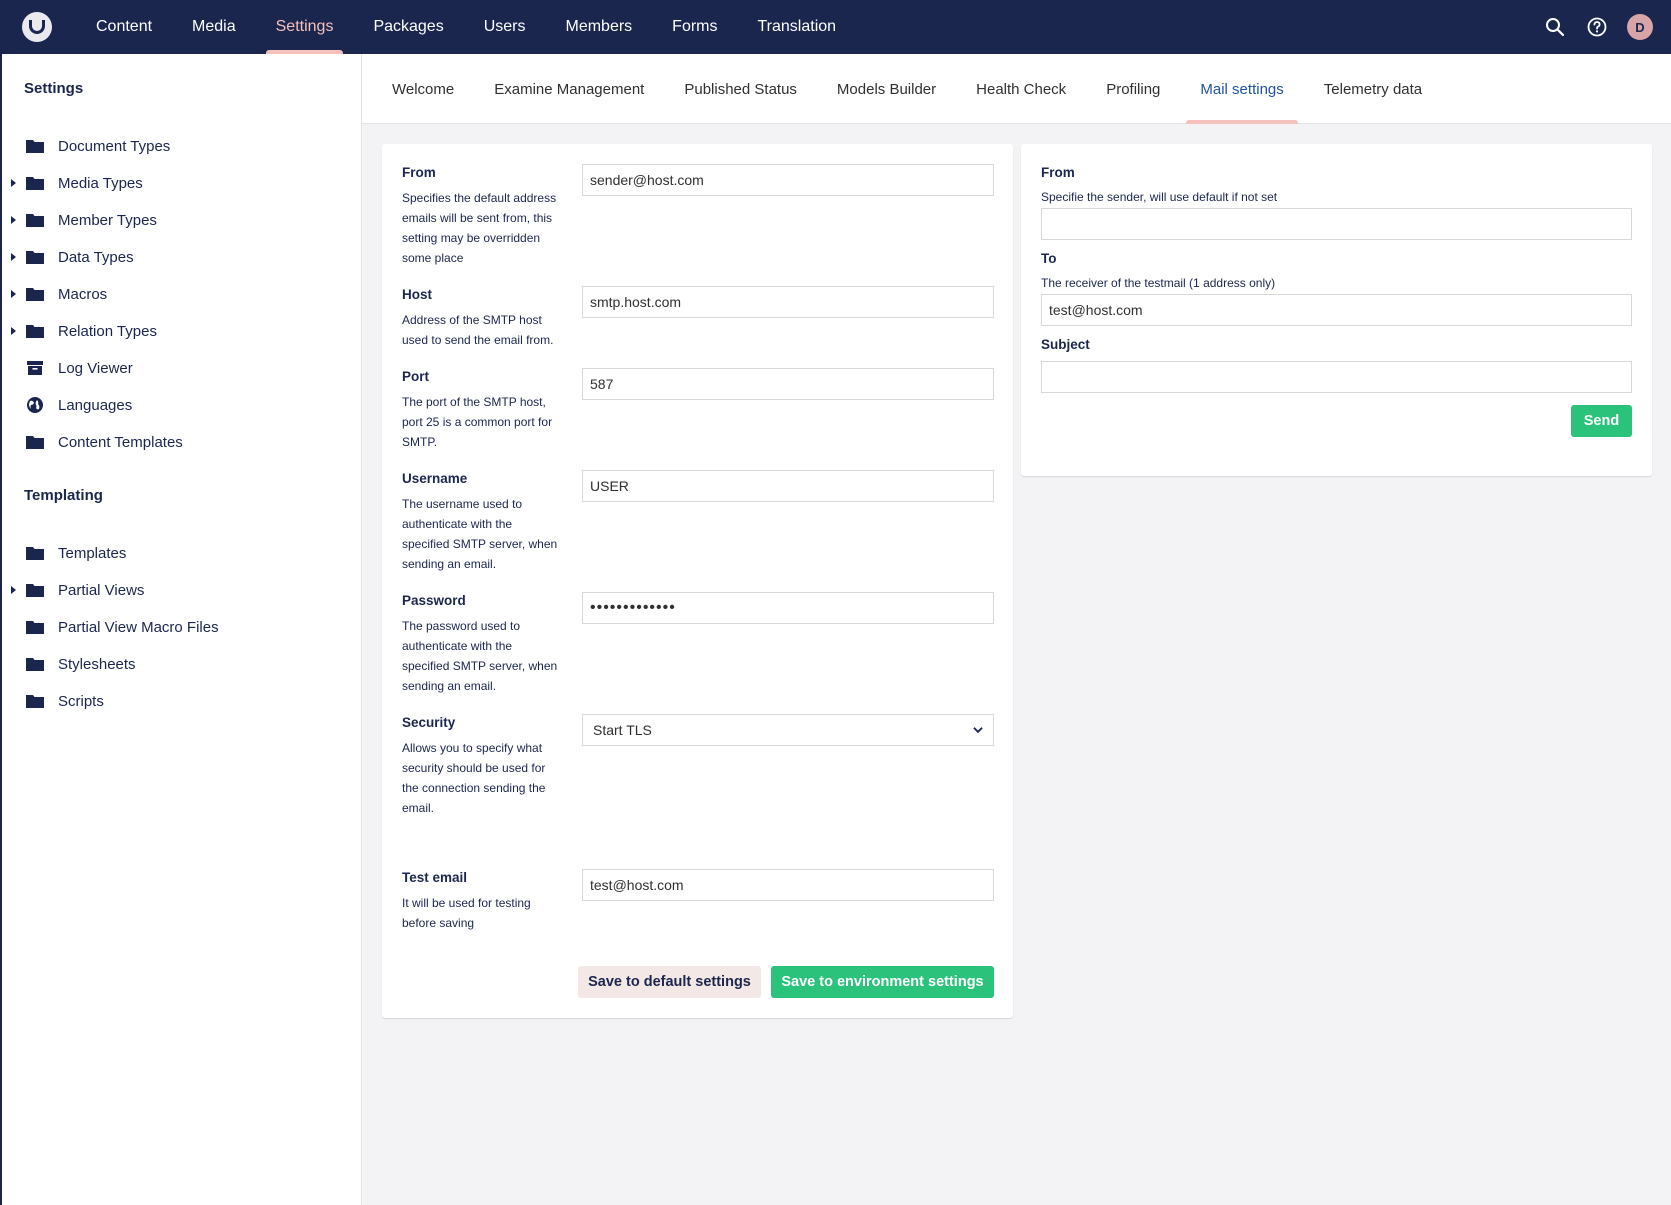 The width and height of the screenshot is (1671, 1205). Describe the element at coordinates (1597, 27) in the screenshot. I see `help-icon` at that location.